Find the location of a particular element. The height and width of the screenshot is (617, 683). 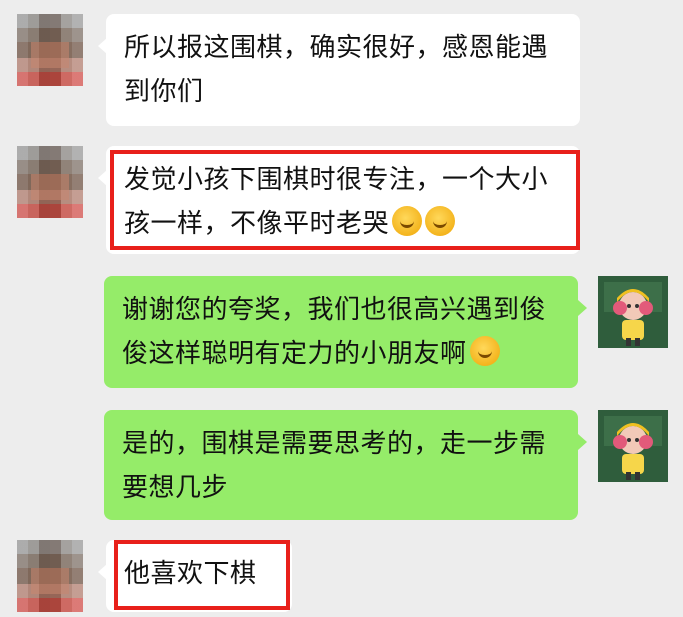

message-bubble: 谢谢您的夸奖，我们也很高兴遇到俊俊这样聪明有定力的小朋友啊 is located at coordinates (341, 332).